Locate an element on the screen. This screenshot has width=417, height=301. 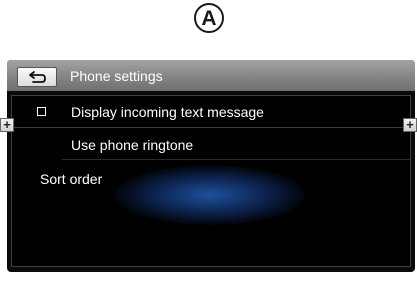
title-bar: Phone settings is located at coordinates (211, 75).